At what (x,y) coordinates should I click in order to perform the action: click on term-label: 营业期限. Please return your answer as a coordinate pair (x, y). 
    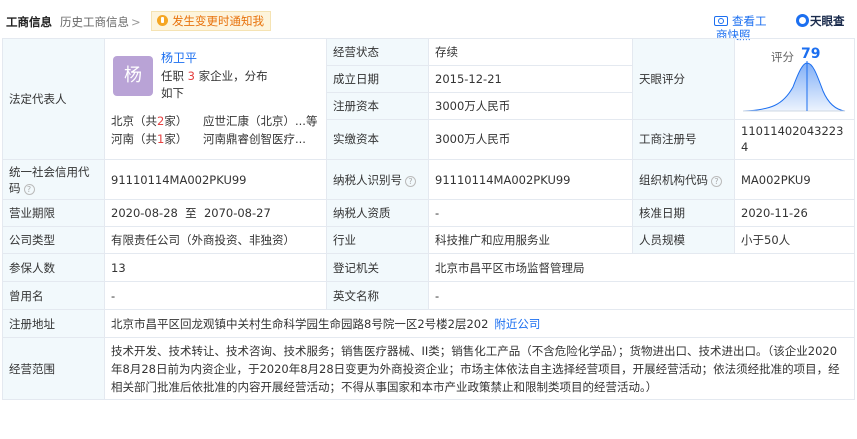
    Looking at the image, I should click on (53, 213).